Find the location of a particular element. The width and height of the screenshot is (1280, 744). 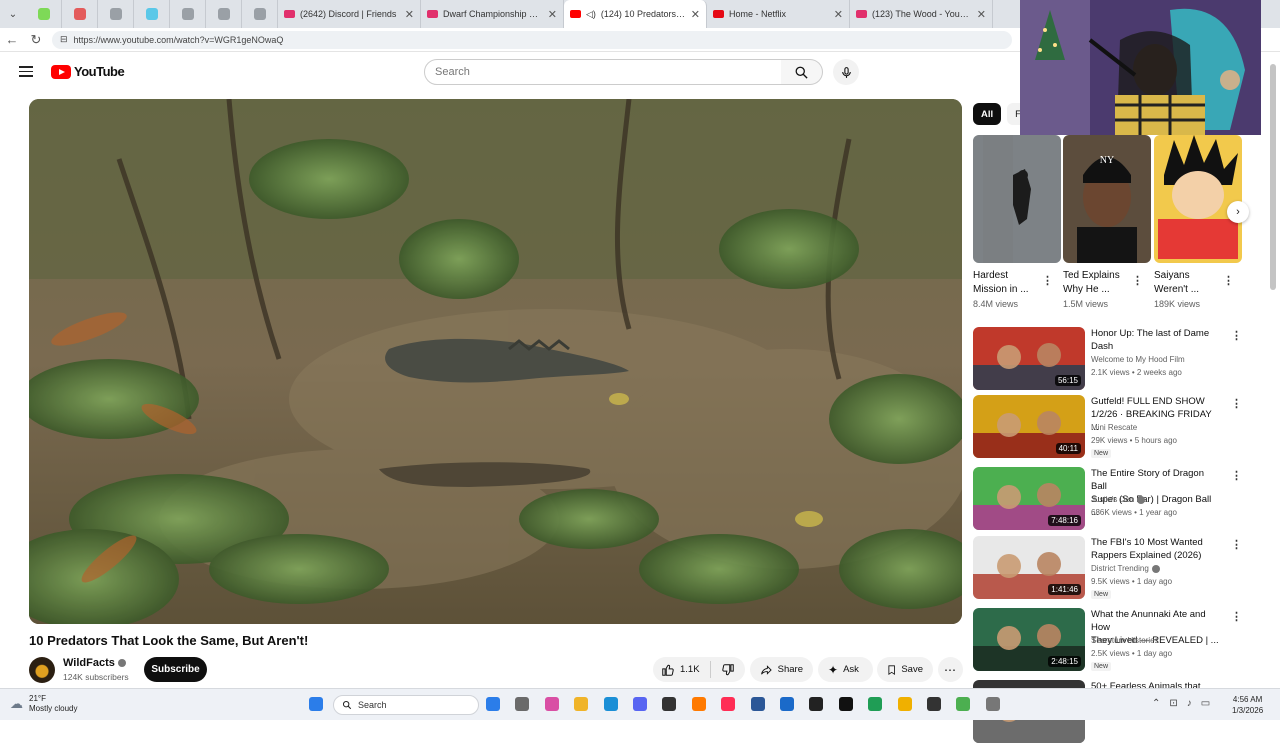

reload-icon: ↻ is located at coordinates (36, 40).